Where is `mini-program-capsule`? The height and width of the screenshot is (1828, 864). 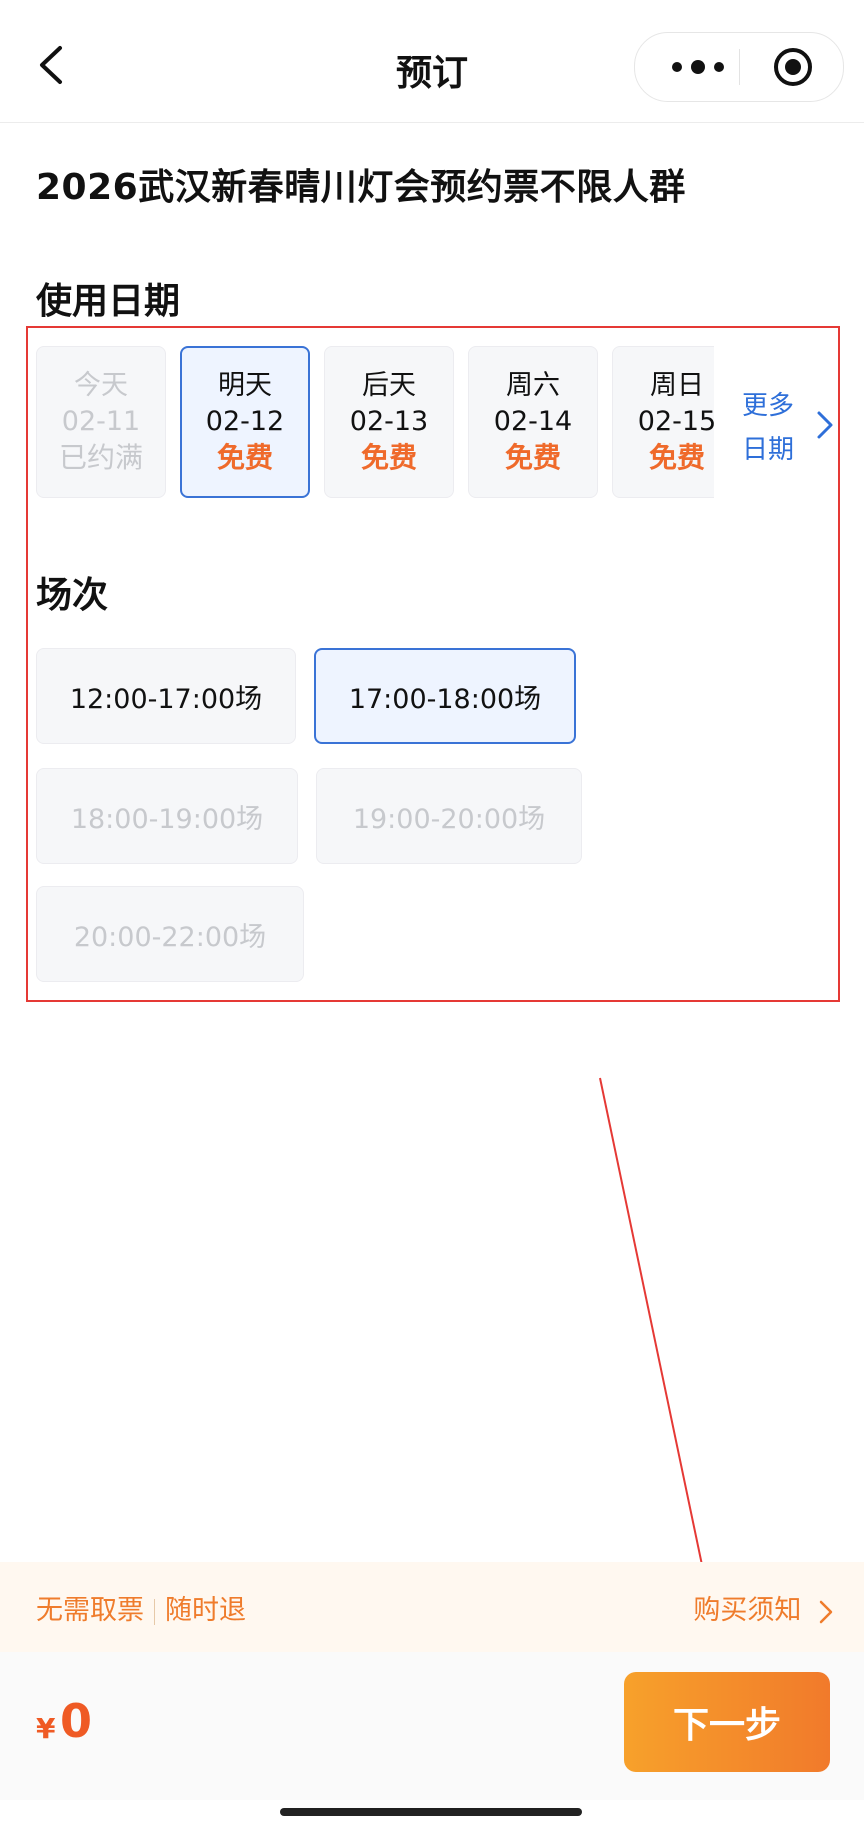 mini-program-capsule is located at coordinates (739, 67).